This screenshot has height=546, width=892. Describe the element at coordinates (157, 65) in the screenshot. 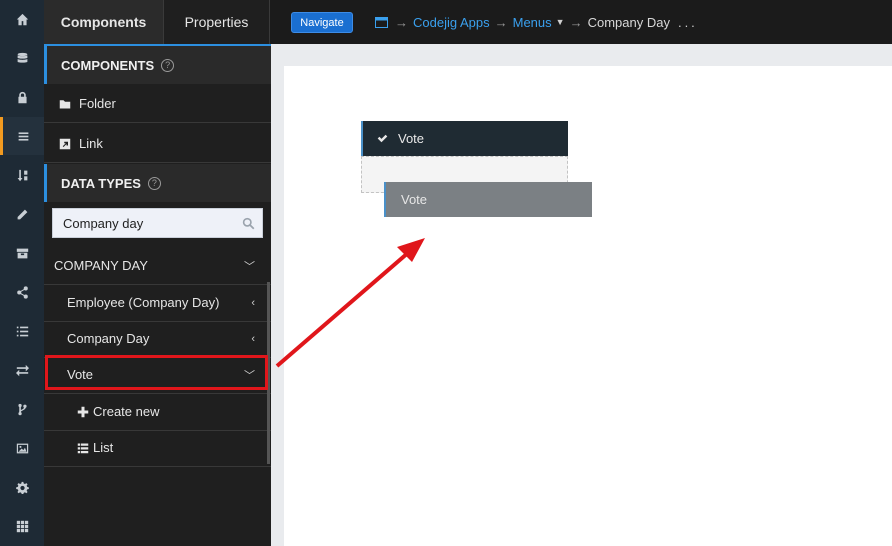

I see `components-section-header: COMPONENTS ?` at that location.